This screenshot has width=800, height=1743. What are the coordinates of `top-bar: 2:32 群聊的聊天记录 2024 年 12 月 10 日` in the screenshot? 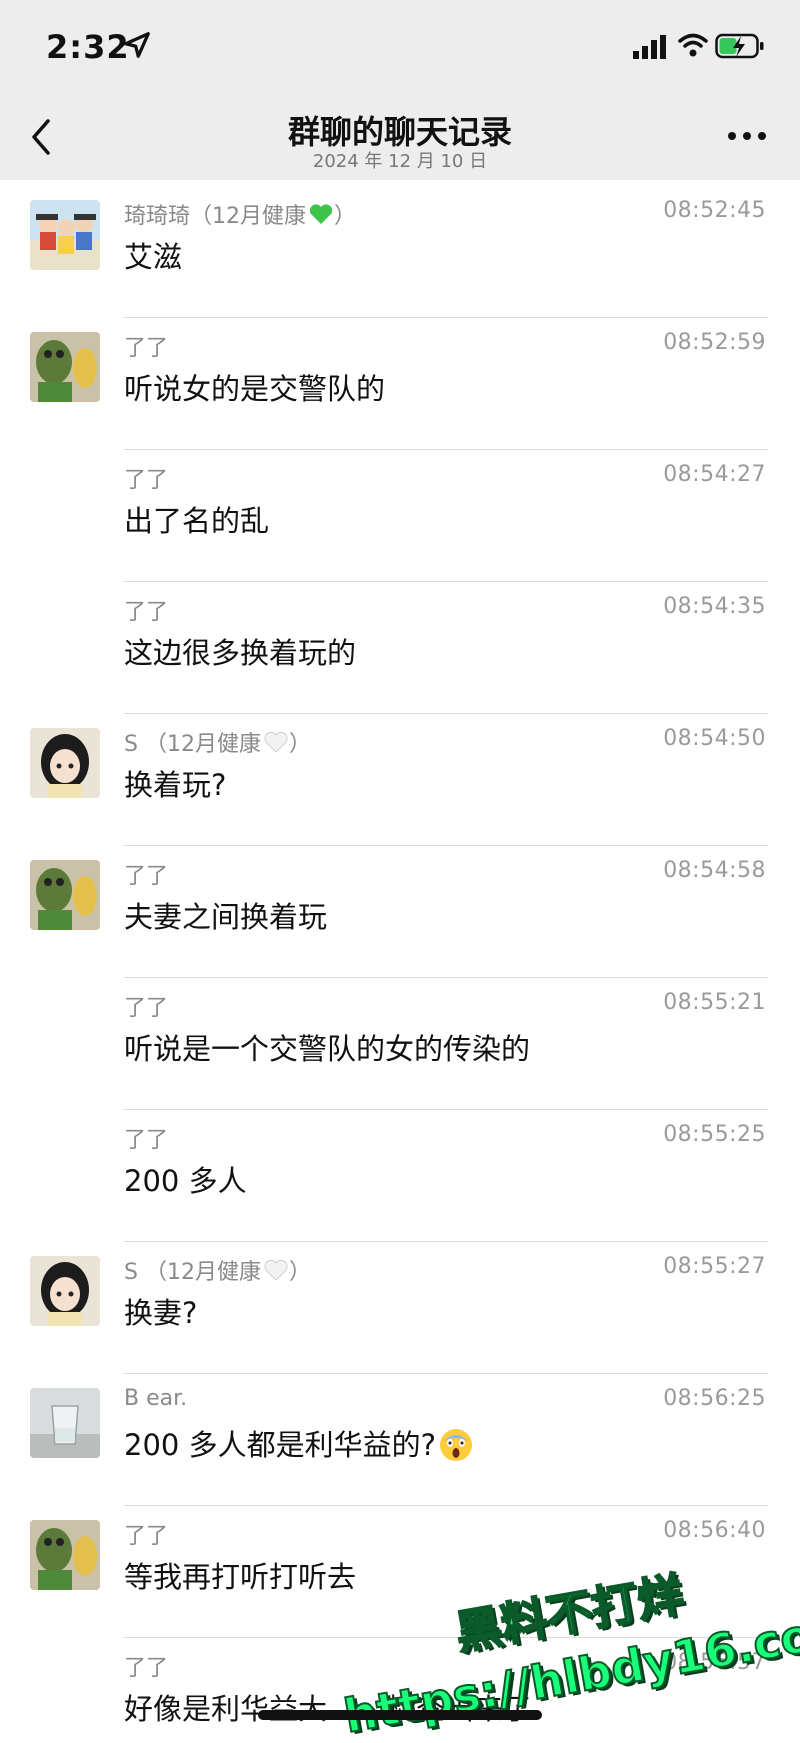 It's located at (400, 90).